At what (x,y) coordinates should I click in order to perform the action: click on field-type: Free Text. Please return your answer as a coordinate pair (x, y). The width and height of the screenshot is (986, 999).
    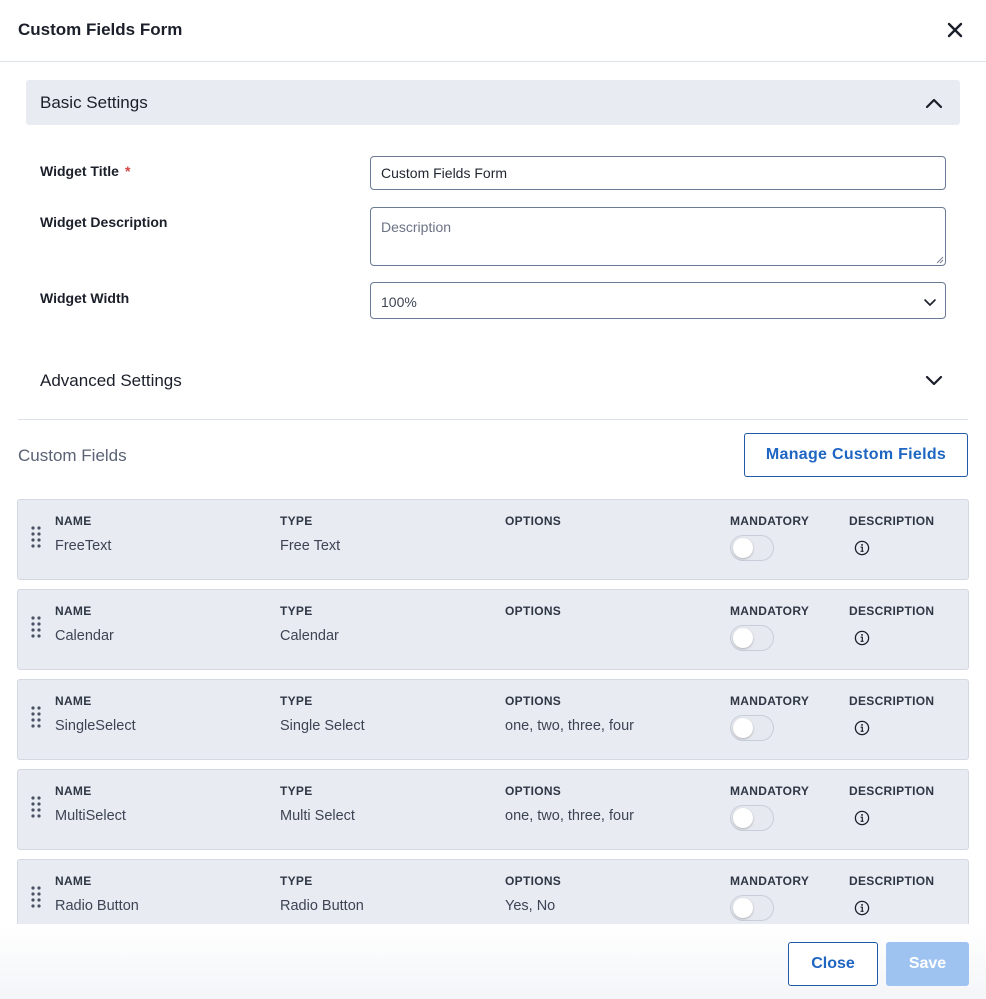
    Looking at the image, I should click on (310, 546).